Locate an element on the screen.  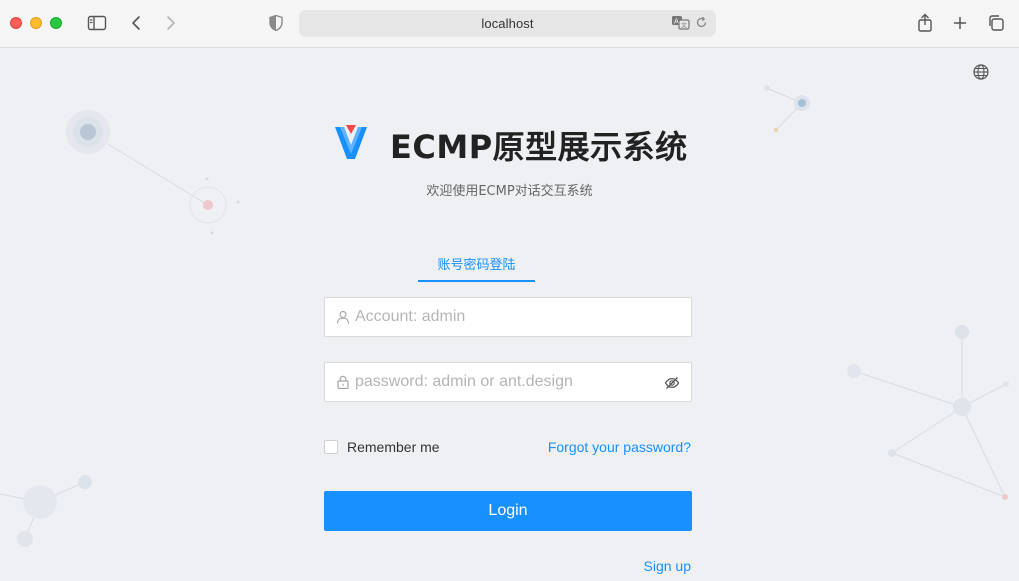
close-window-button is located at coordinates (16, 23).